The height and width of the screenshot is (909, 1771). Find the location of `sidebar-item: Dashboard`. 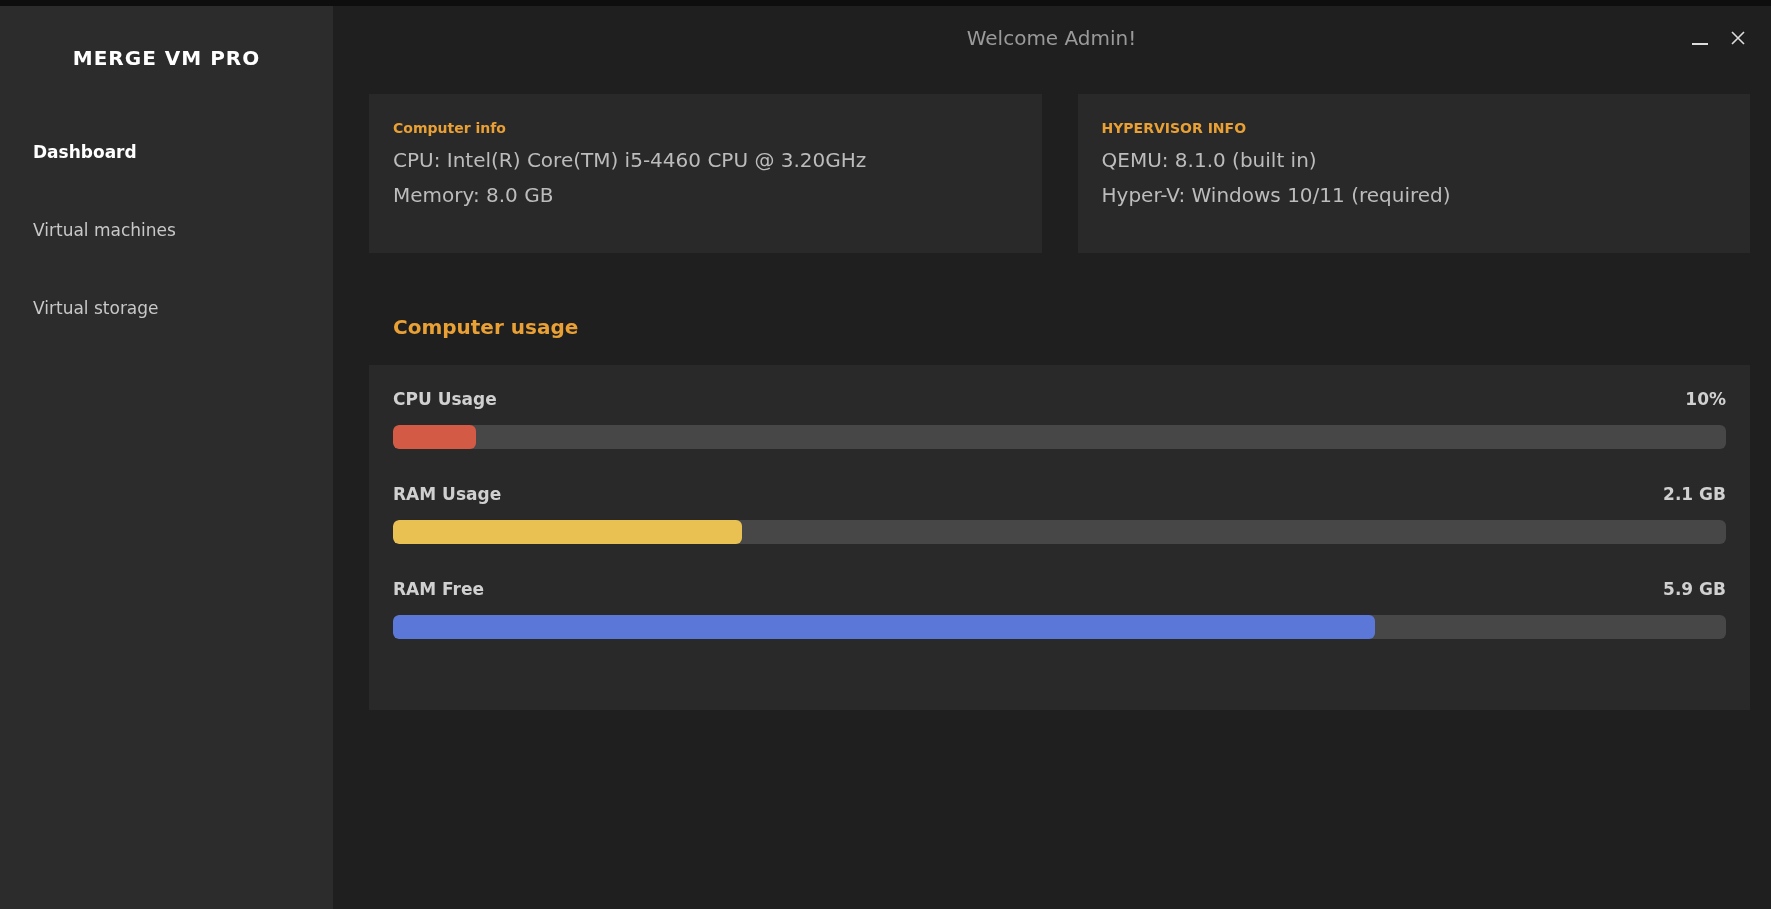

sidebar-item: Dashboard is located at coordinates (68, 152).